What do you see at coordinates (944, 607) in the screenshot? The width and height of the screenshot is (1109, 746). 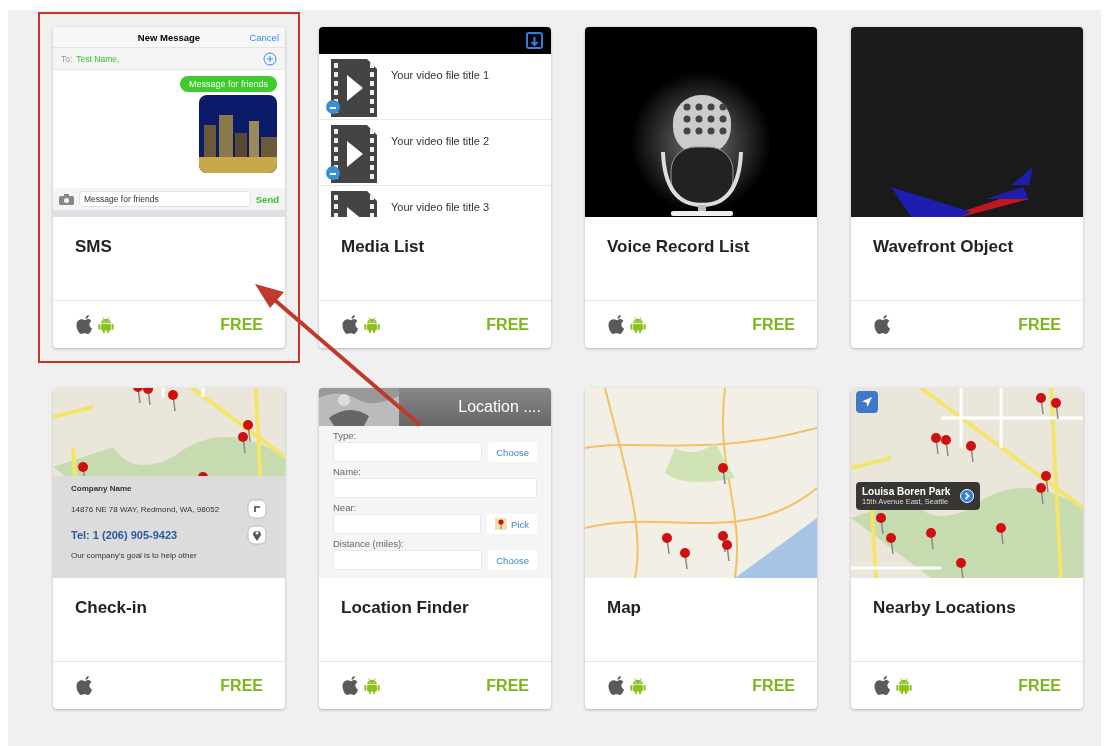 I see `card-title: Nearby Locations` at bounding box center [944, 607].